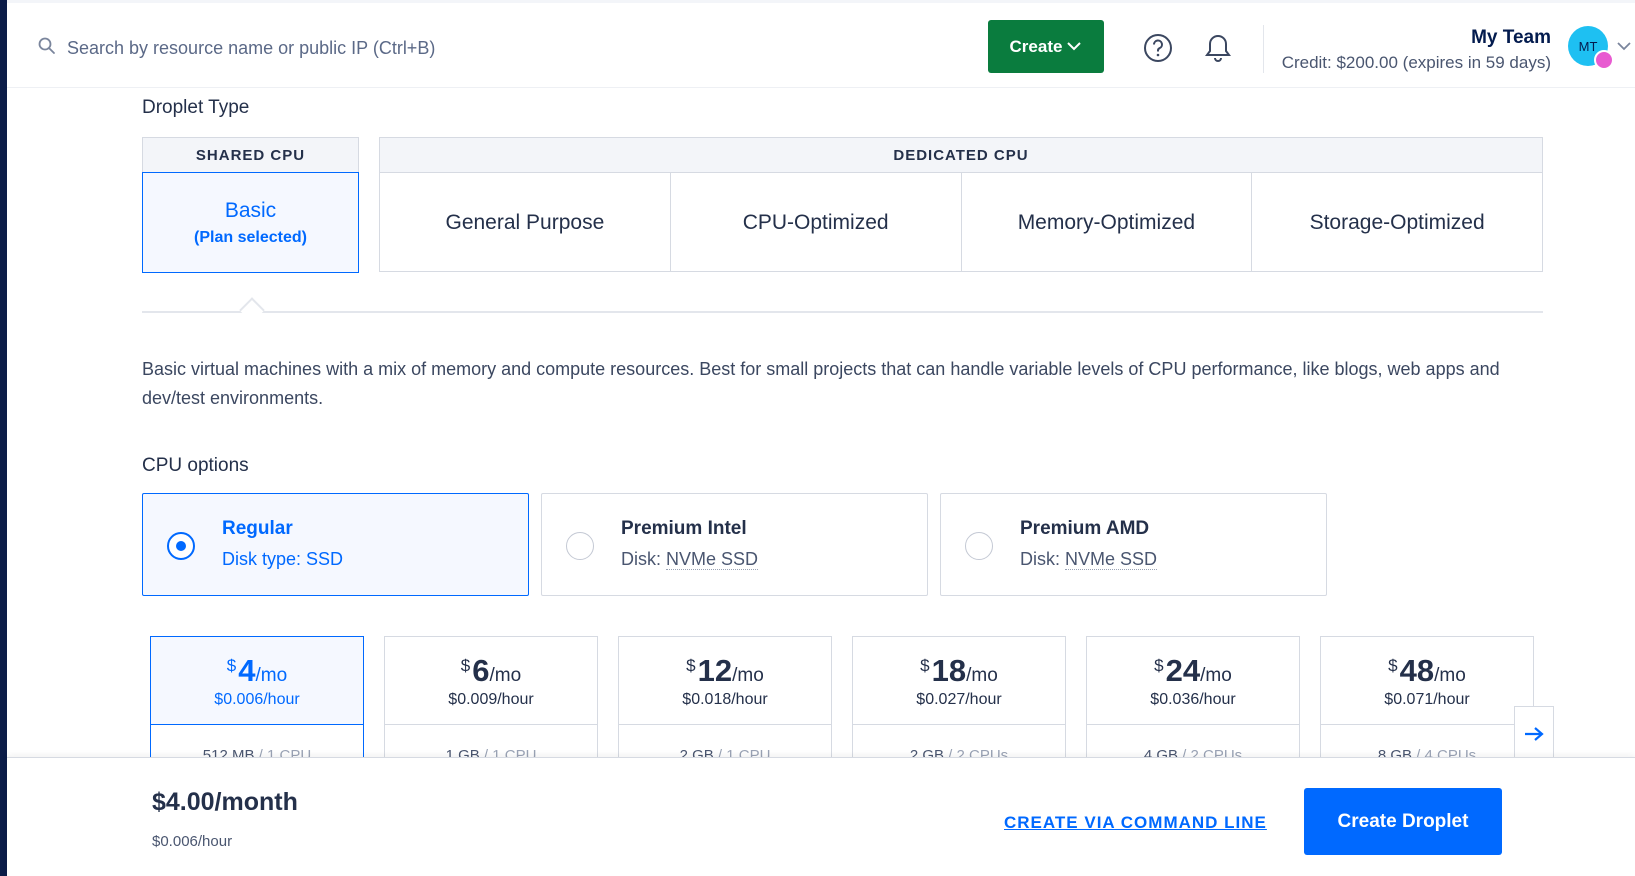 This screenshot has height=876, width=1635. What do you see at coordinates (1416, 62) in the screenshot?
I see `team-credit: Credit: $200.00 (expires in 59 days)` at bounding box center [1416, 62].